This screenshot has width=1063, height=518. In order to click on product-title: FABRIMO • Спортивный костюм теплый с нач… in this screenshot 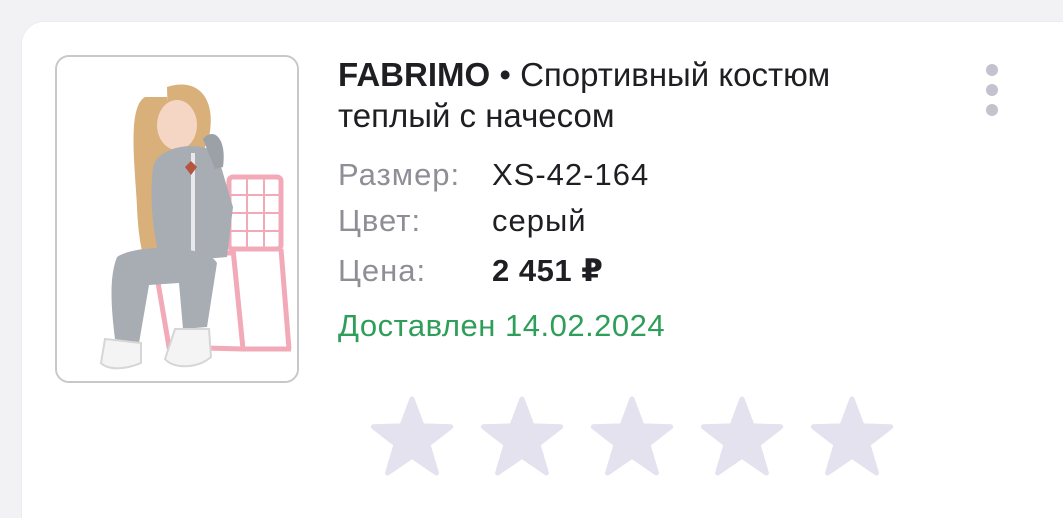, I will do `click(608, 95)`.